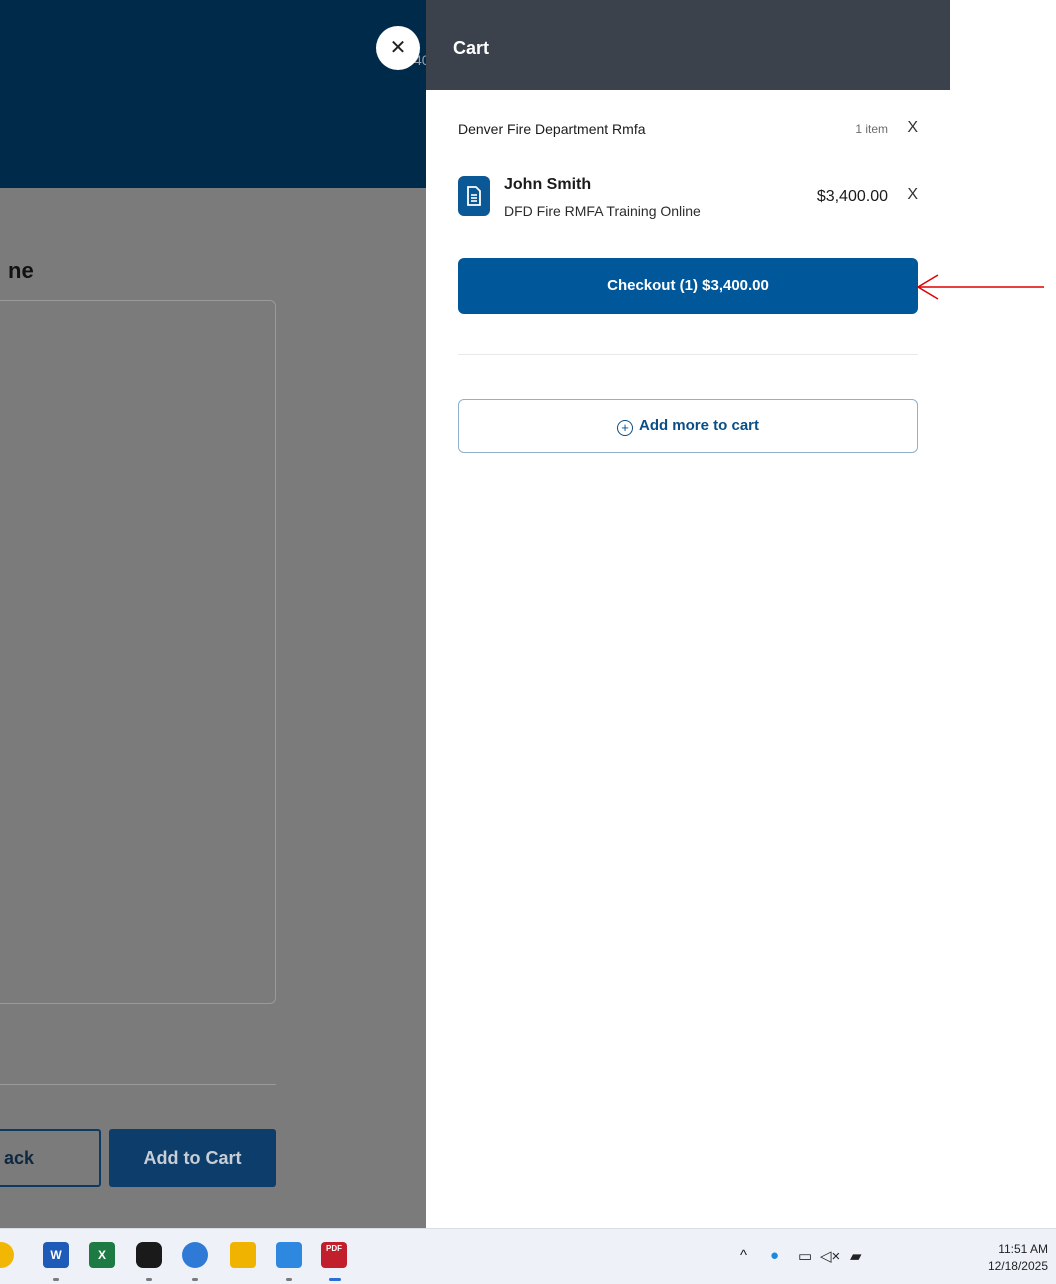 The image size is (1056, 1284). I want to click on document-icon, so click(474, 196).